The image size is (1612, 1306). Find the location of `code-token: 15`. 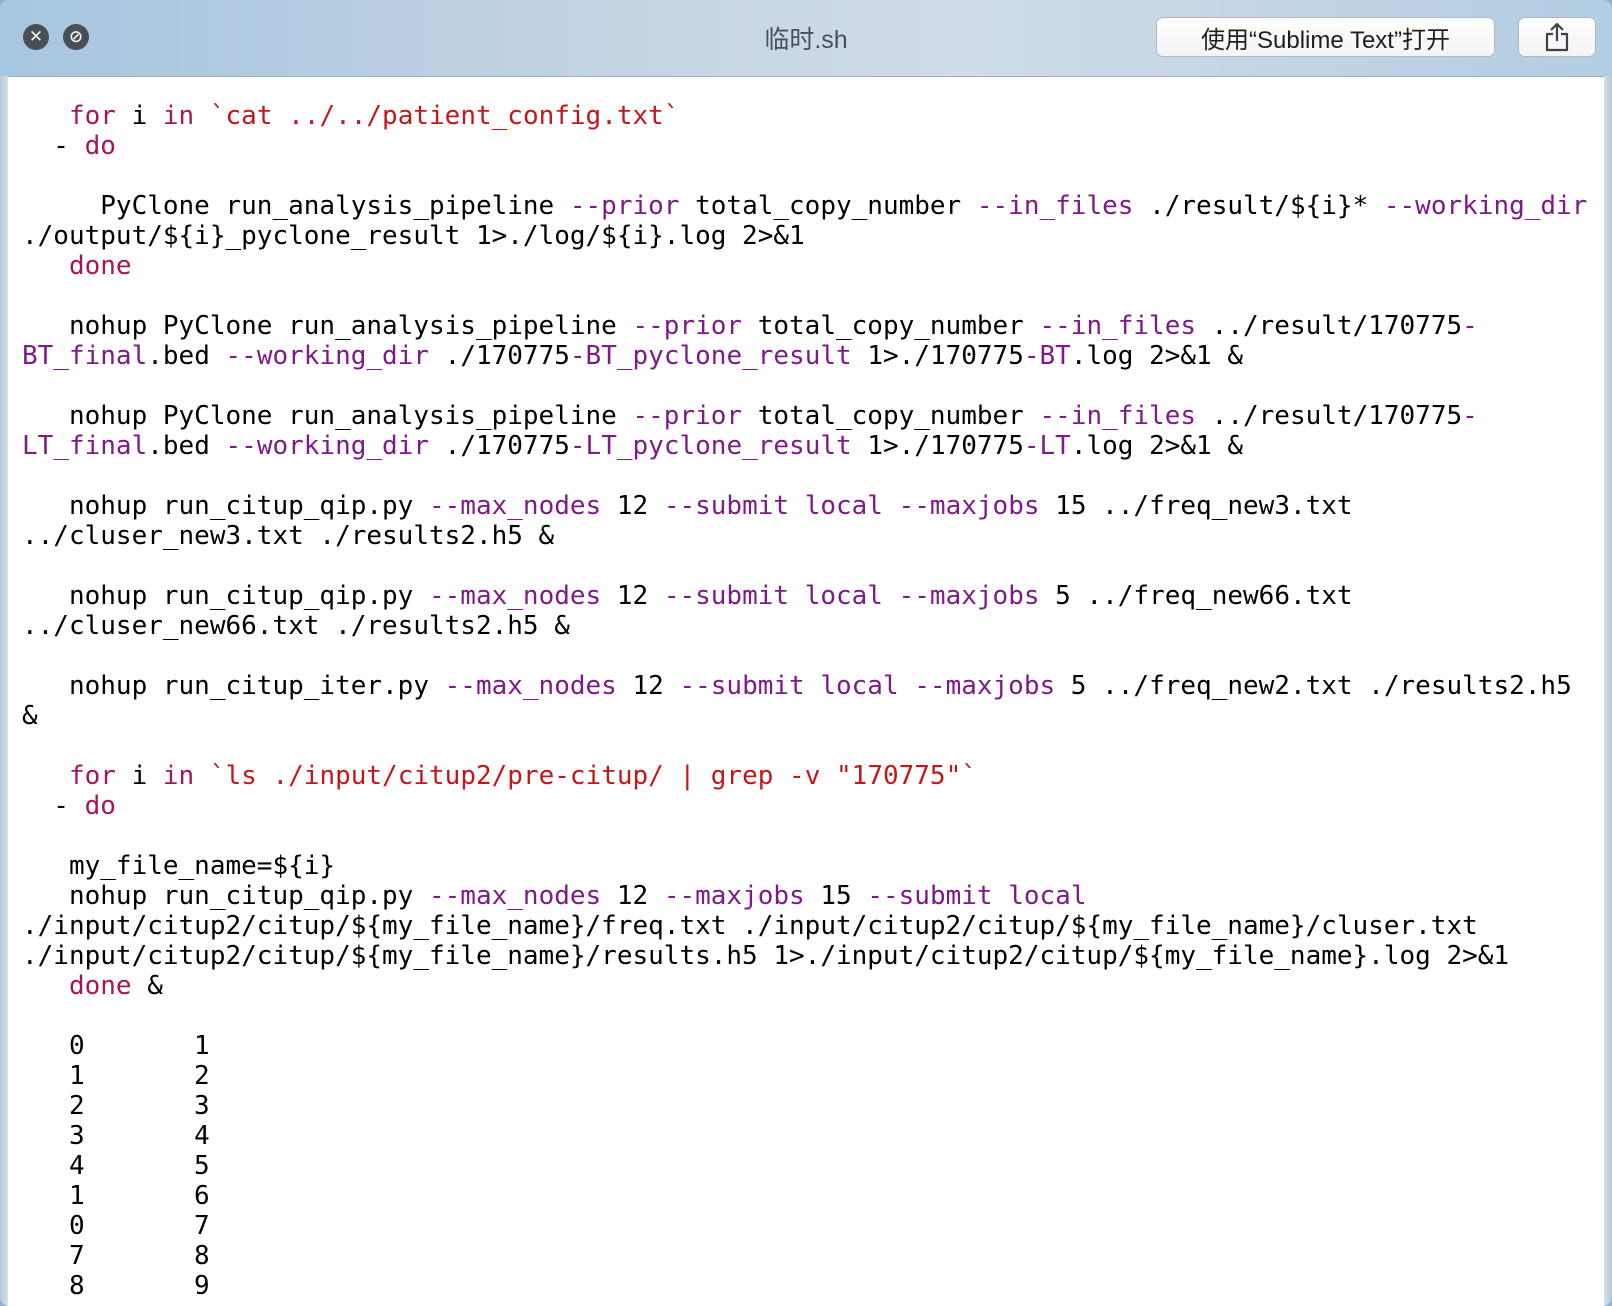

code-token: 15 is located at coordinates (836, 896).